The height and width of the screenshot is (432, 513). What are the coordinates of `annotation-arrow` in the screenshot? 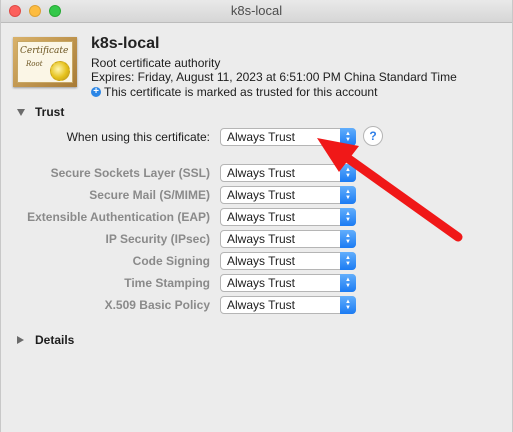 It's located at (390, 190).